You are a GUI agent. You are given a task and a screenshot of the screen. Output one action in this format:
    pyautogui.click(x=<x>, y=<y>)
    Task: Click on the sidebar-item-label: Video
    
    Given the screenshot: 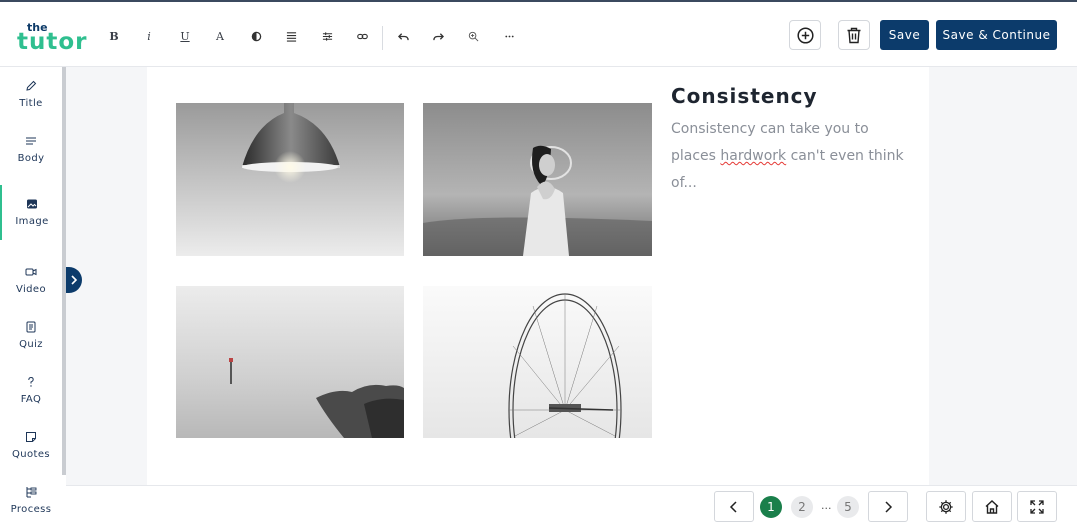 What is the action you would take?
    pyautogui.click(x=31, y=289)
    